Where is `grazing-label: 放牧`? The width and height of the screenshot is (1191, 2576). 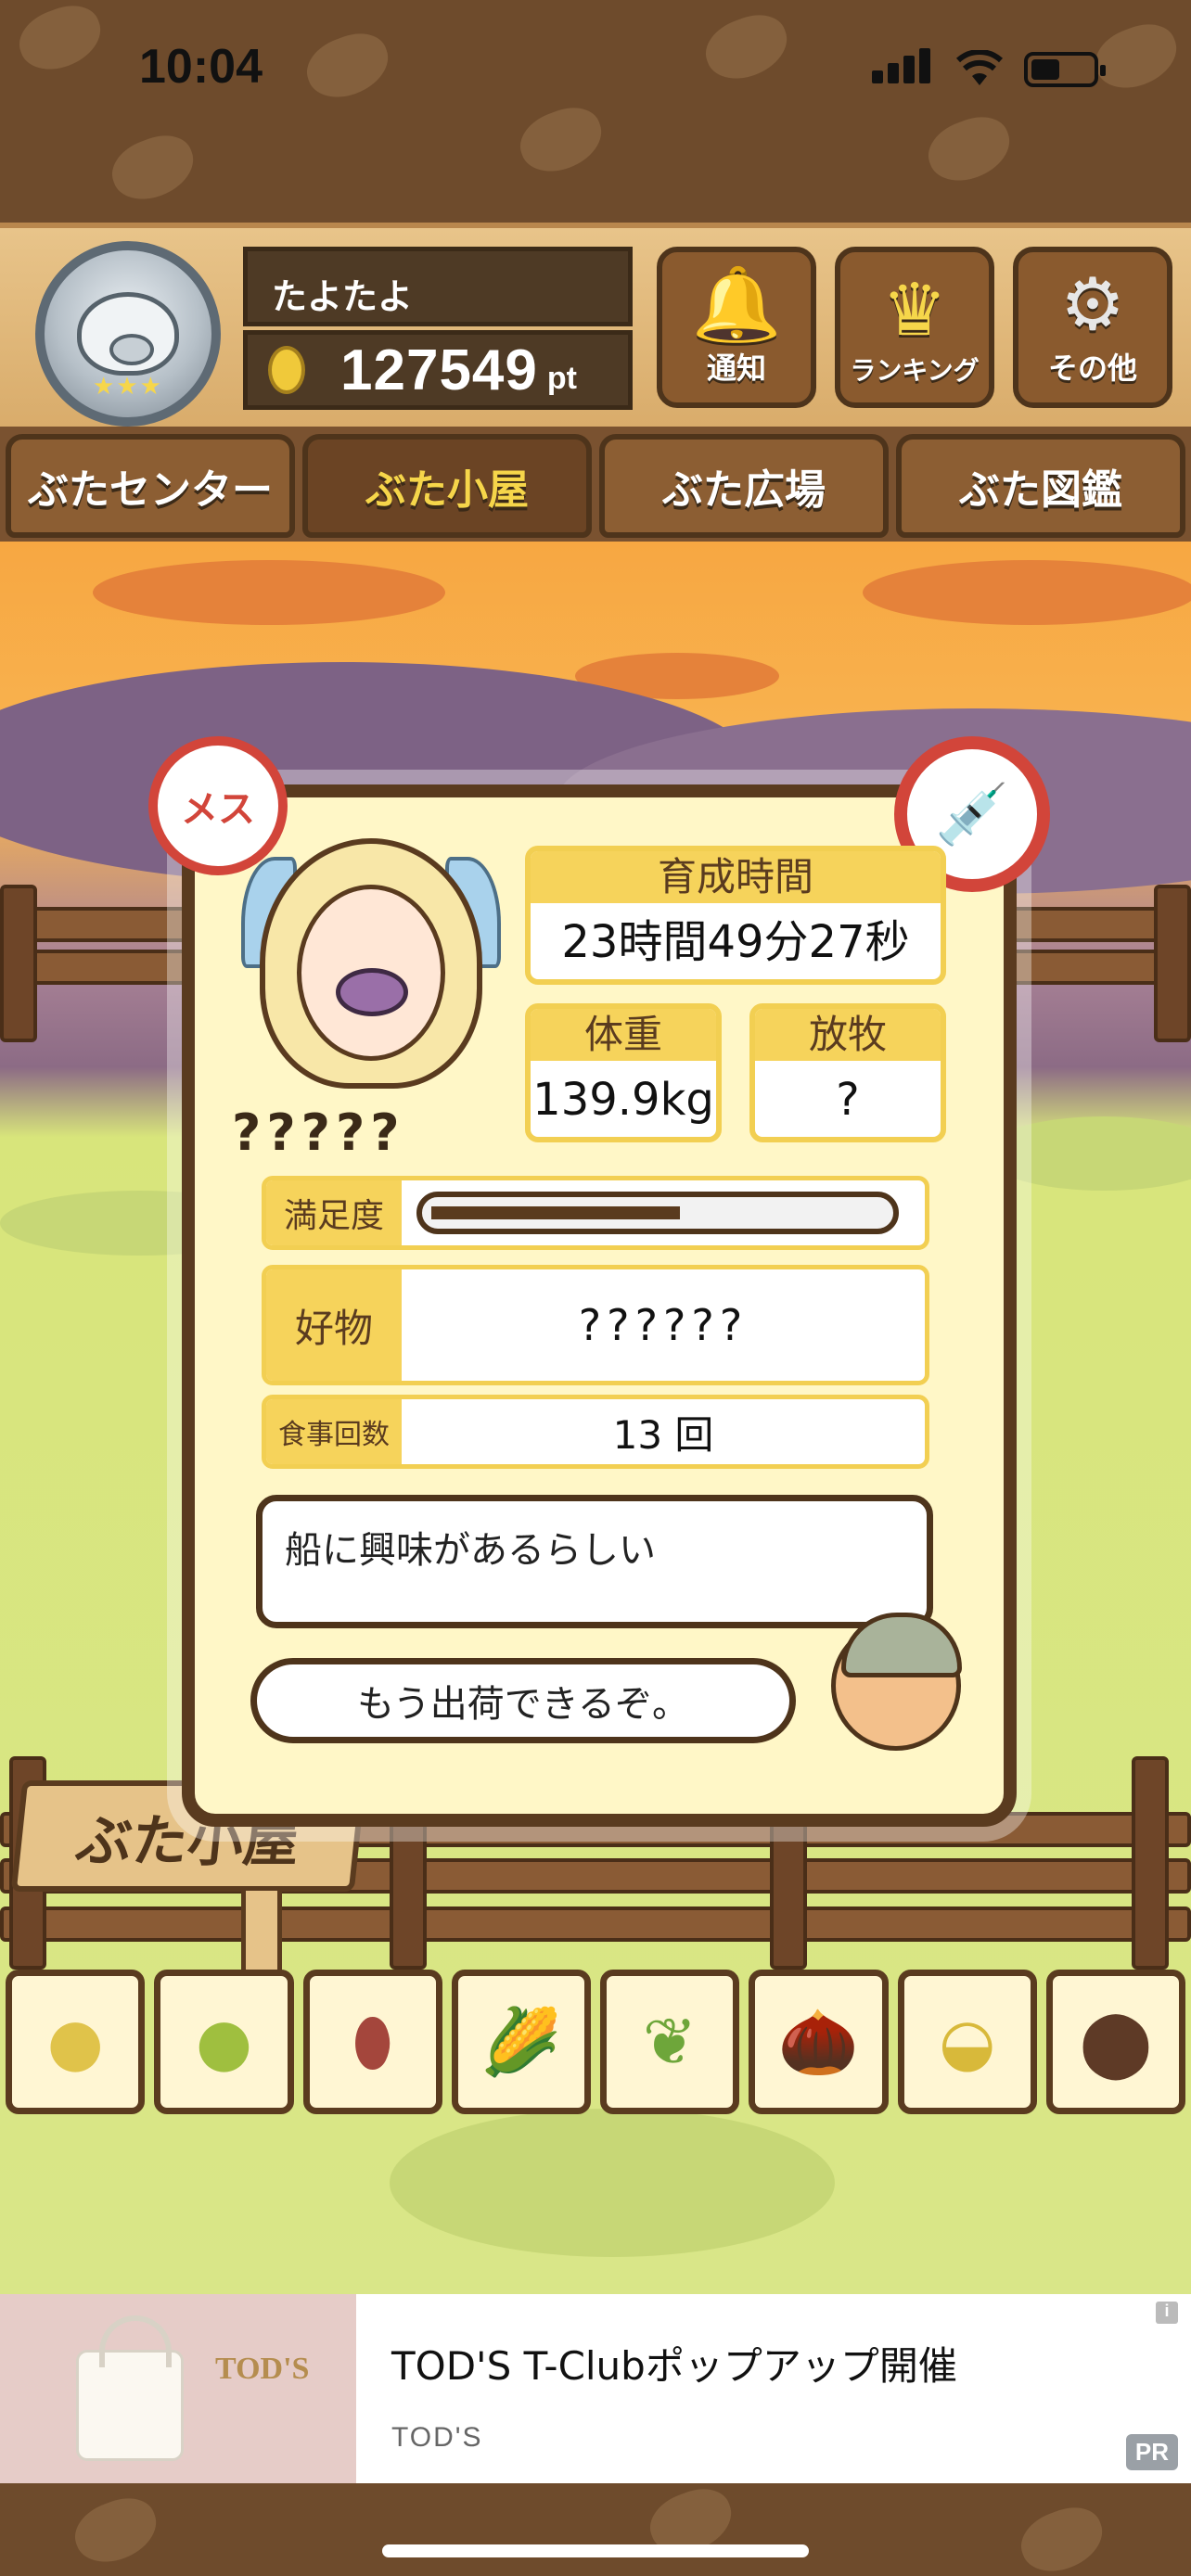 grazing-label: 放牧 is located at coordinates (848, 1035).